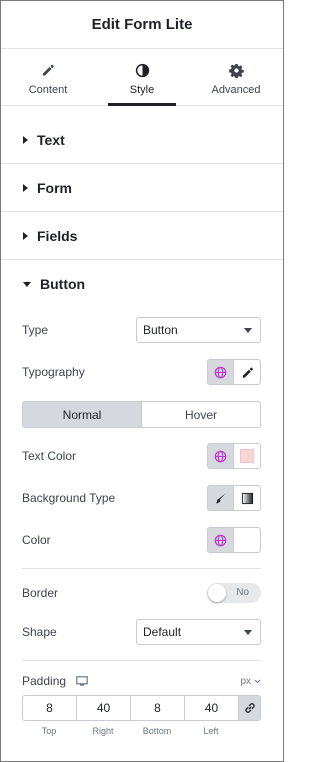  I want to click on border-control: Border No, so click(142, 593).